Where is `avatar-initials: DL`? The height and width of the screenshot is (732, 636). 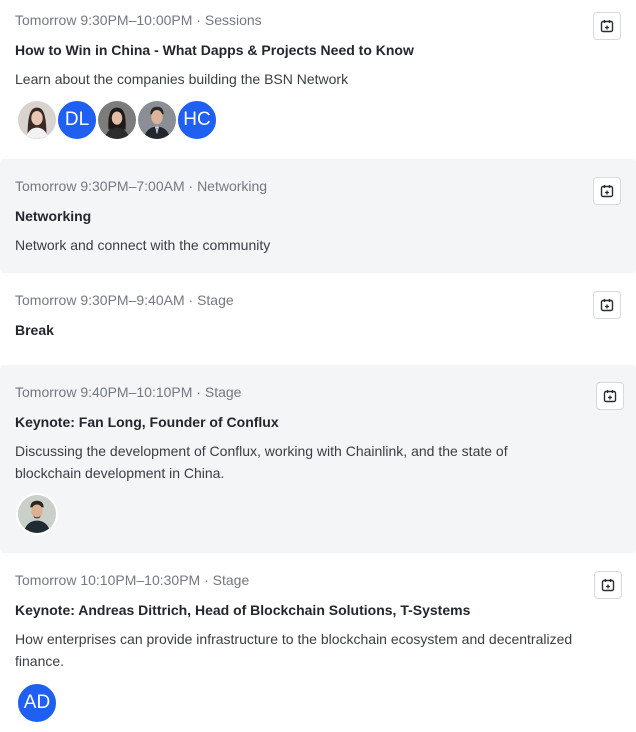 avatar-initials: DL is located at coordinates (77, 119).